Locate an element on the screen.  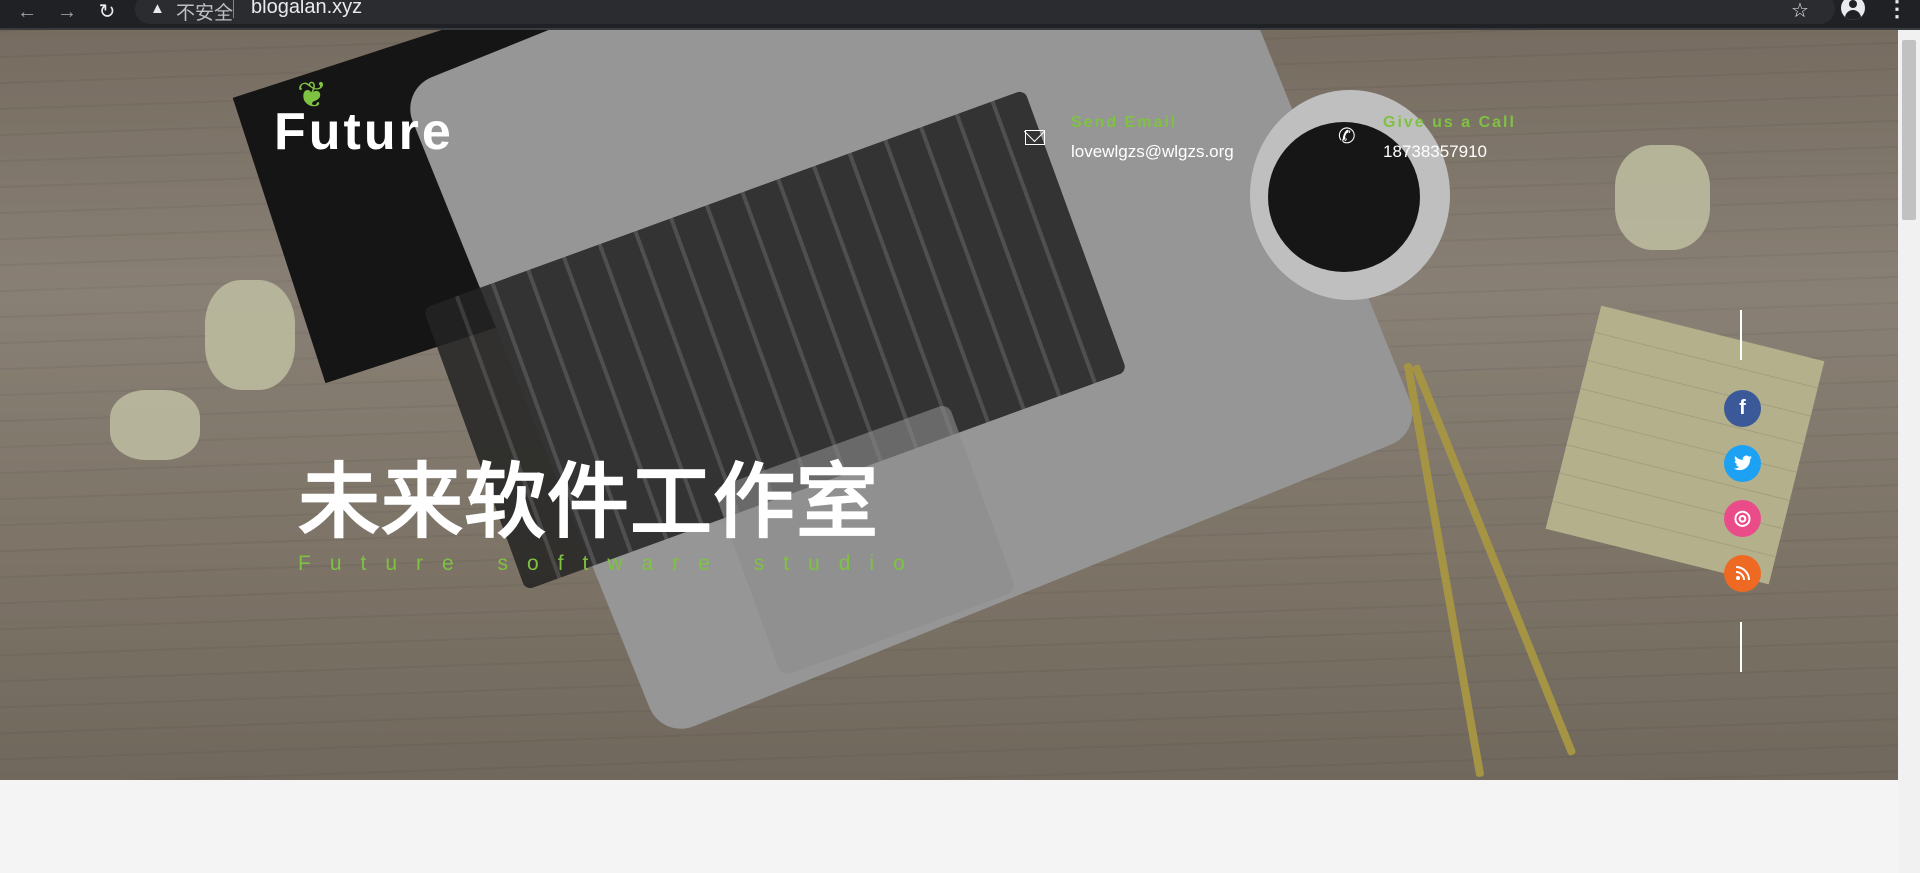
facebook-icon: f is located at coordinates (1742, 408).